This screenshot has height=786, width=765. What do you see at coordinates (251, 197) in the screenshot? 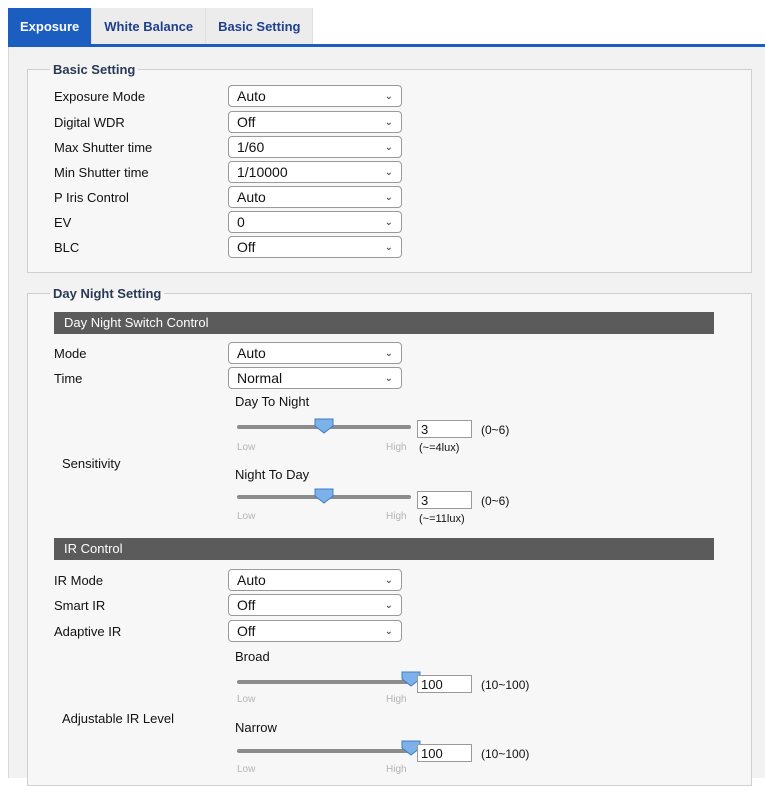
I see `p-iris-value: Auto` at bounding box center [251, 197].